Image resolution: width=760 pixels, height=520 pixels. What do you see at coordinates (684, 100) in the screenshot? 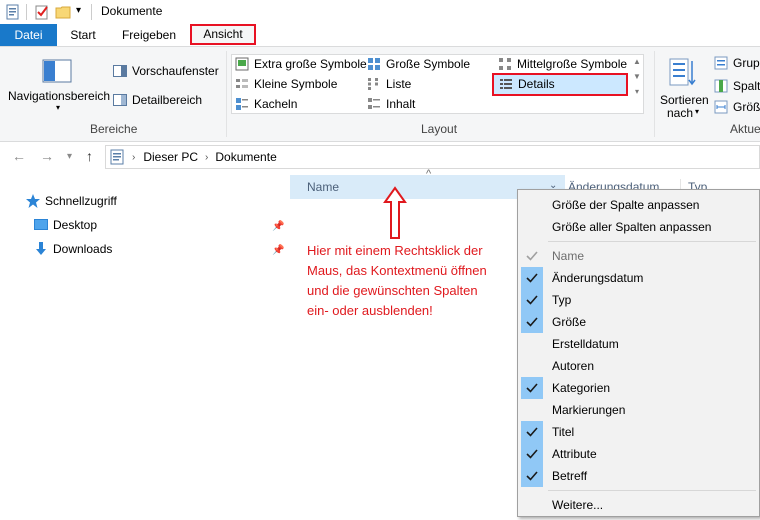
I see `sortieren-label: Sortieren` at bounding box center [684, 100].